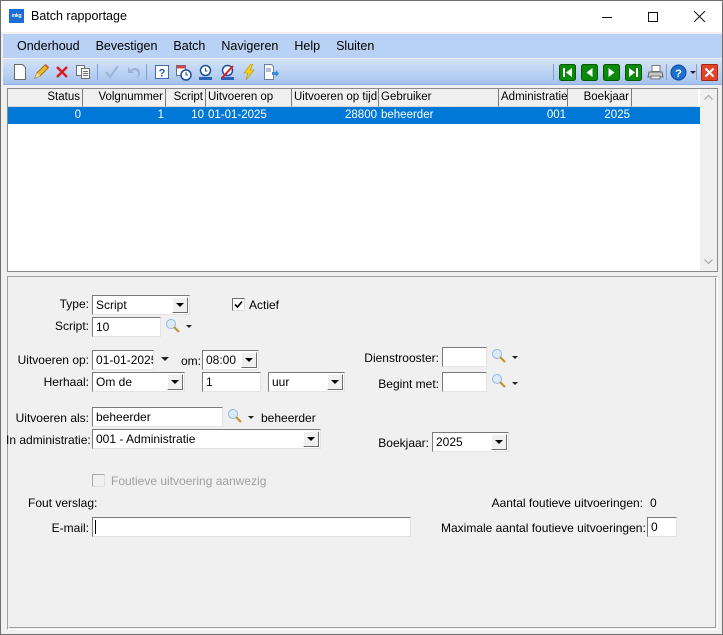 This screenshot has height=635, width=723. I want to click on type-label: Type:, so click(74, 304).